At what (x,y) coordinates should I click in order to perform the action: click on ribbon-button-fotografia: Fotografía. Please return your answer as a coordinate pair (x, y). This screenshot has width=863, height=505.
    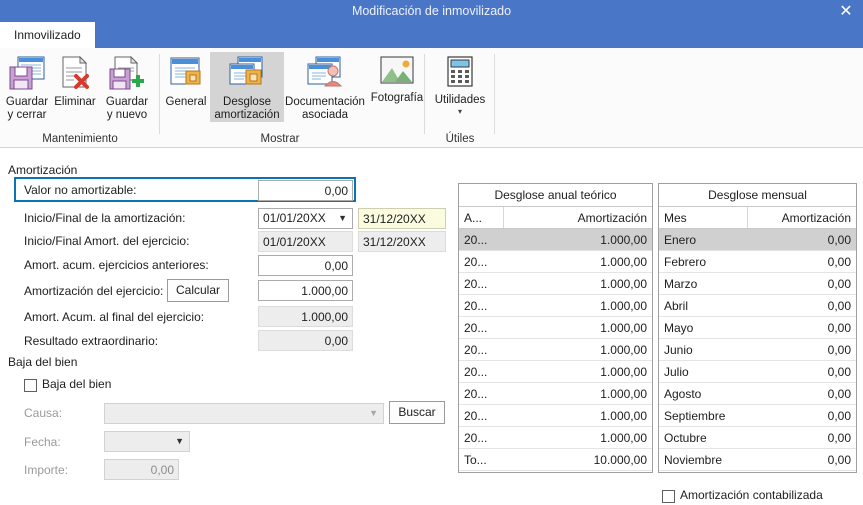
    Looking at the image, I should click on (397, 78).